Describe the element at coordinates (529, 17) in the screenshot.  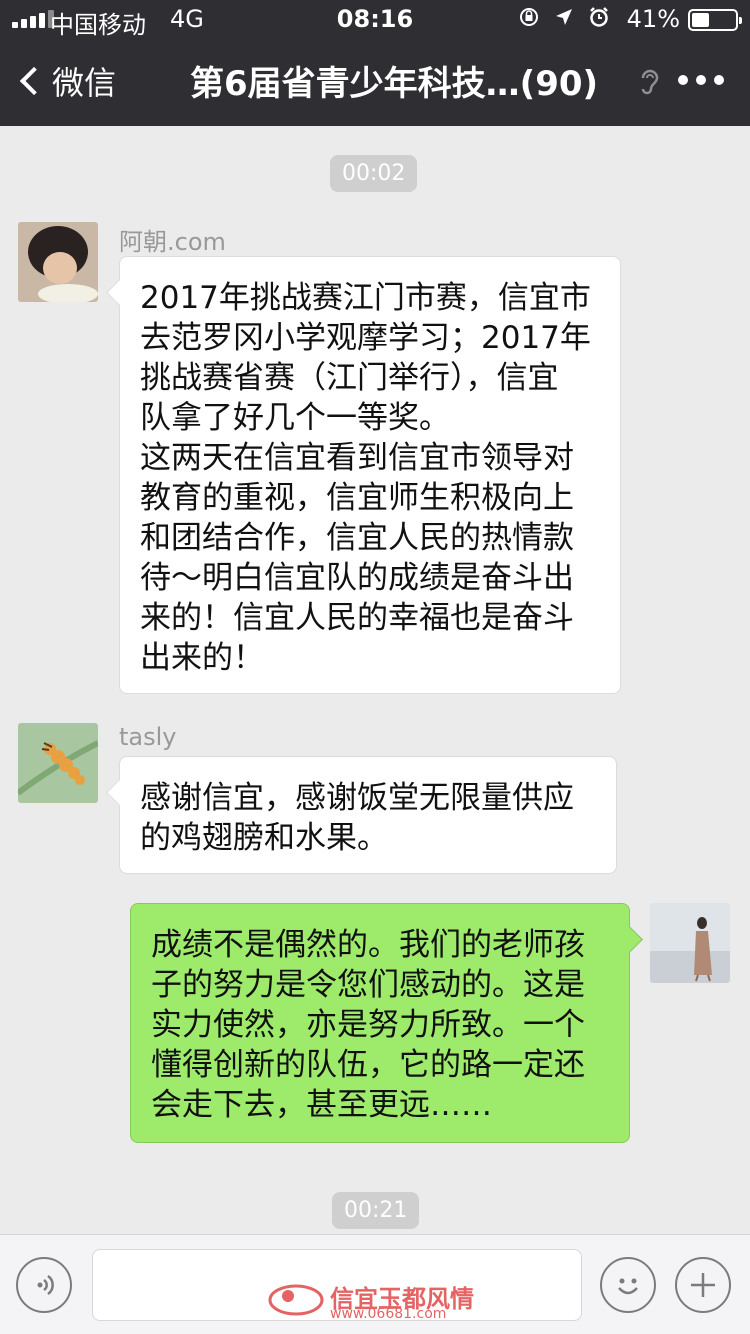
I see `rotation-lock-icon` at that location.